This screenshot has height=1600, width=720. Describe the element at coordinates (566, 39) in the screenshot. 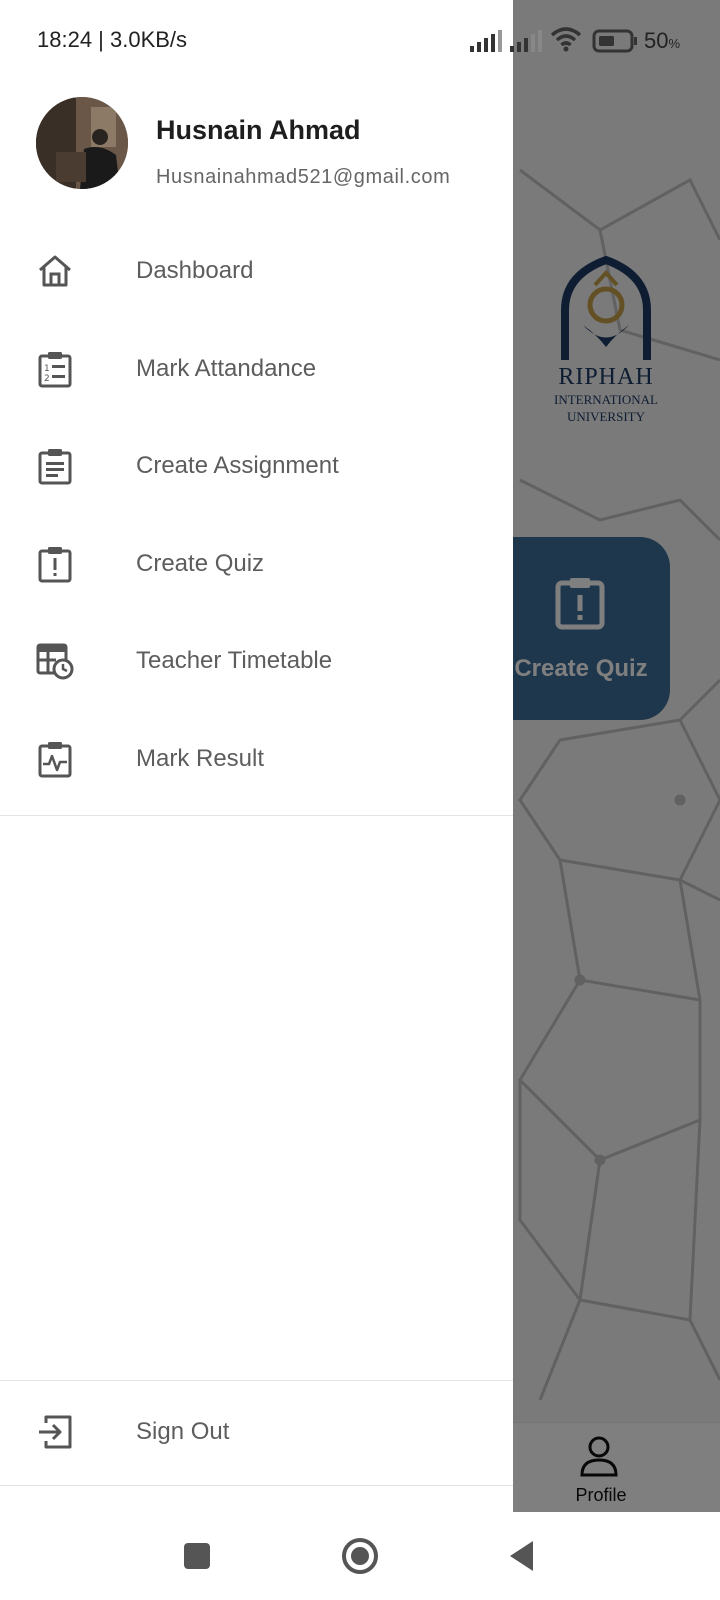

I see `wifi-icon` at that location.